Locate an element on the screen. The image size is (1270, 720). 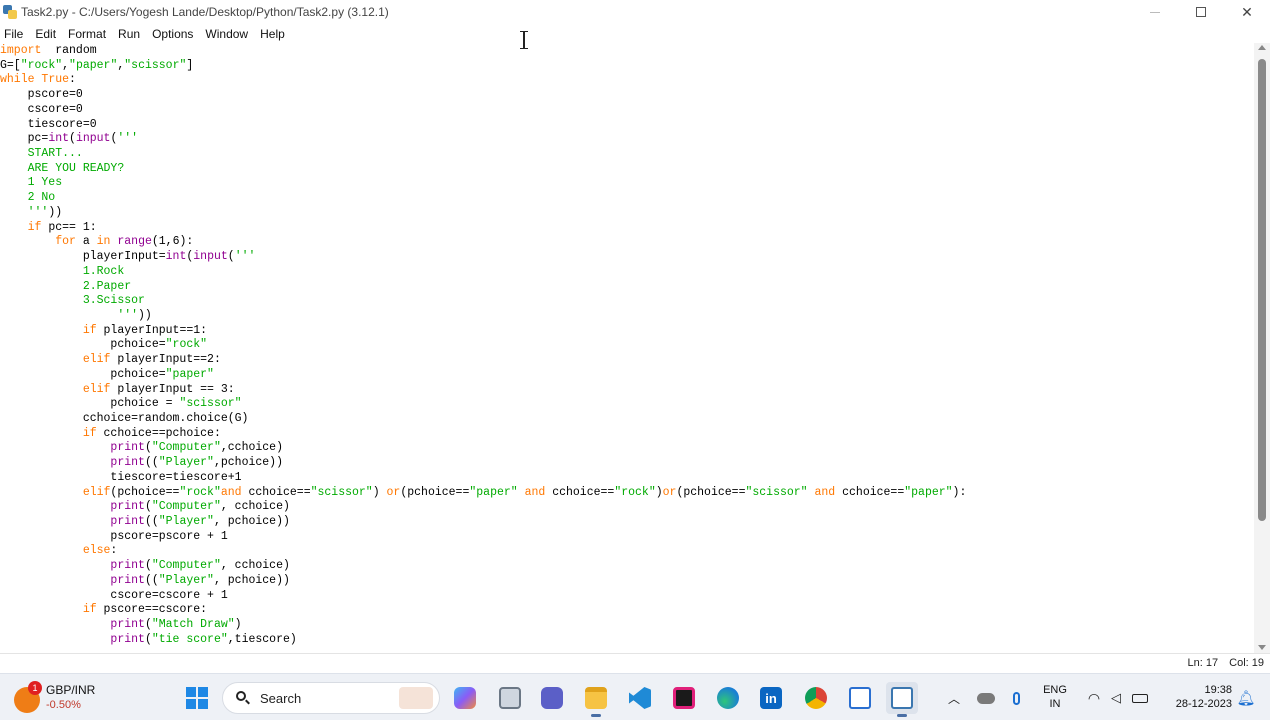
language-bottom: IN is located at coordinates (1055, 704).